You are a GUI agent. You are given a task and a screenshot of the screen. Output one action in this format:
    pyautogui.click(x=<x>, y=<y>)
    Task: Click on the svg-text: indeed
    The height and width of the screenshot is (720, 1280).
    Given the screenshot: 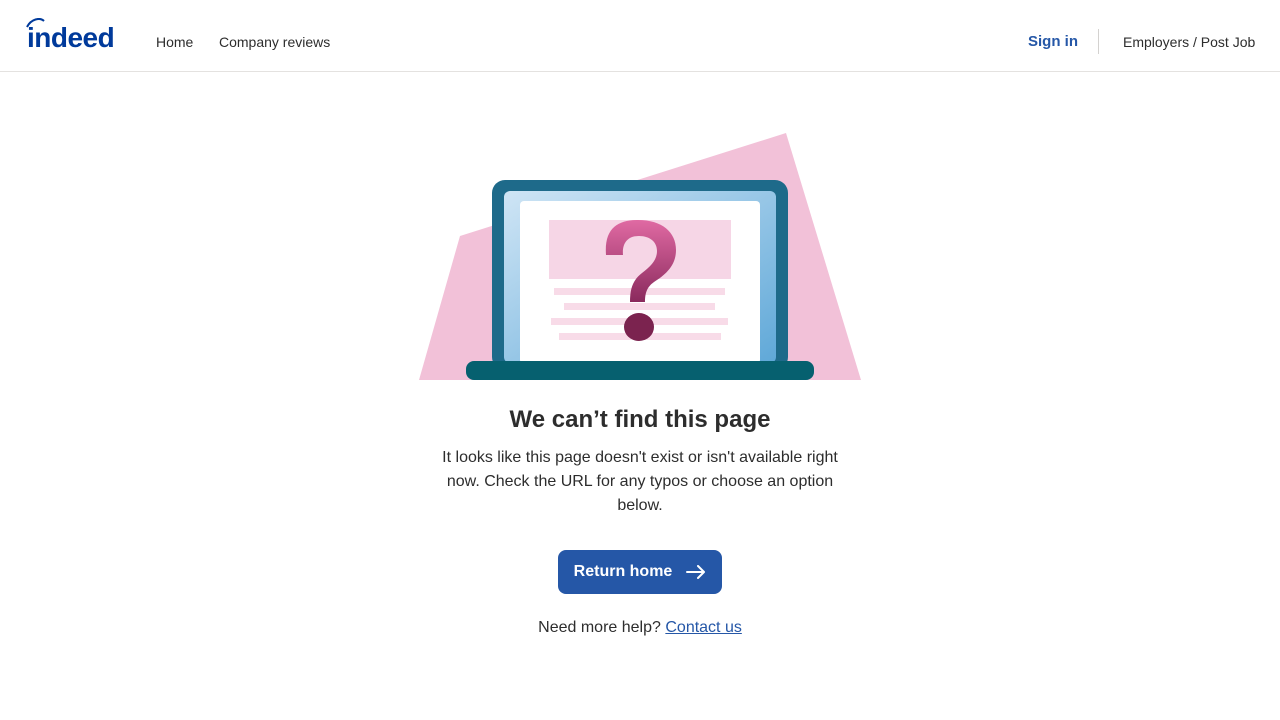 What is the action you would take?
    pyautogui.click(x=70, y=37)
    